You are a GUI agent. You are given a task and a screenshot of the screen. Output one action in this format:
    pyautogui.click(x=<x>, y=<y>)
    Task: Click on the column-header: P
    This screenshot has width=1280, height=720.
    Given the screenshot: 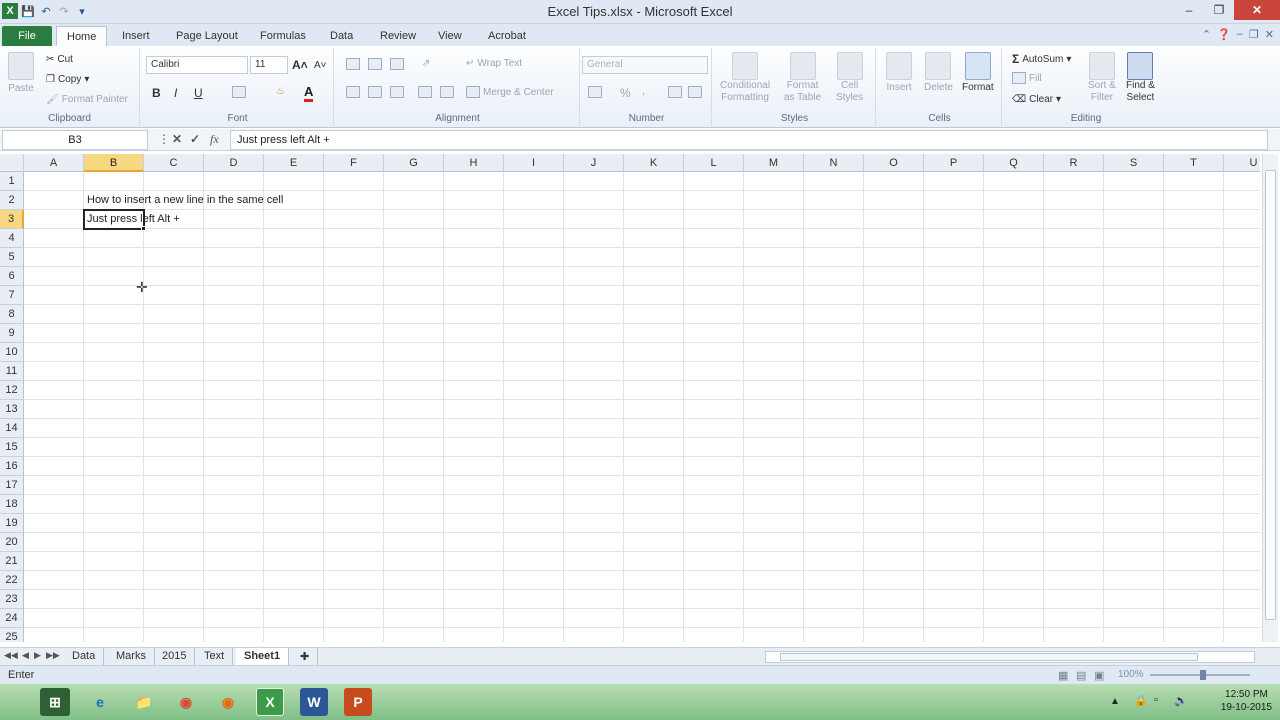 What is the action you would take?
    pyautogui.click(x=954, y=163)
    